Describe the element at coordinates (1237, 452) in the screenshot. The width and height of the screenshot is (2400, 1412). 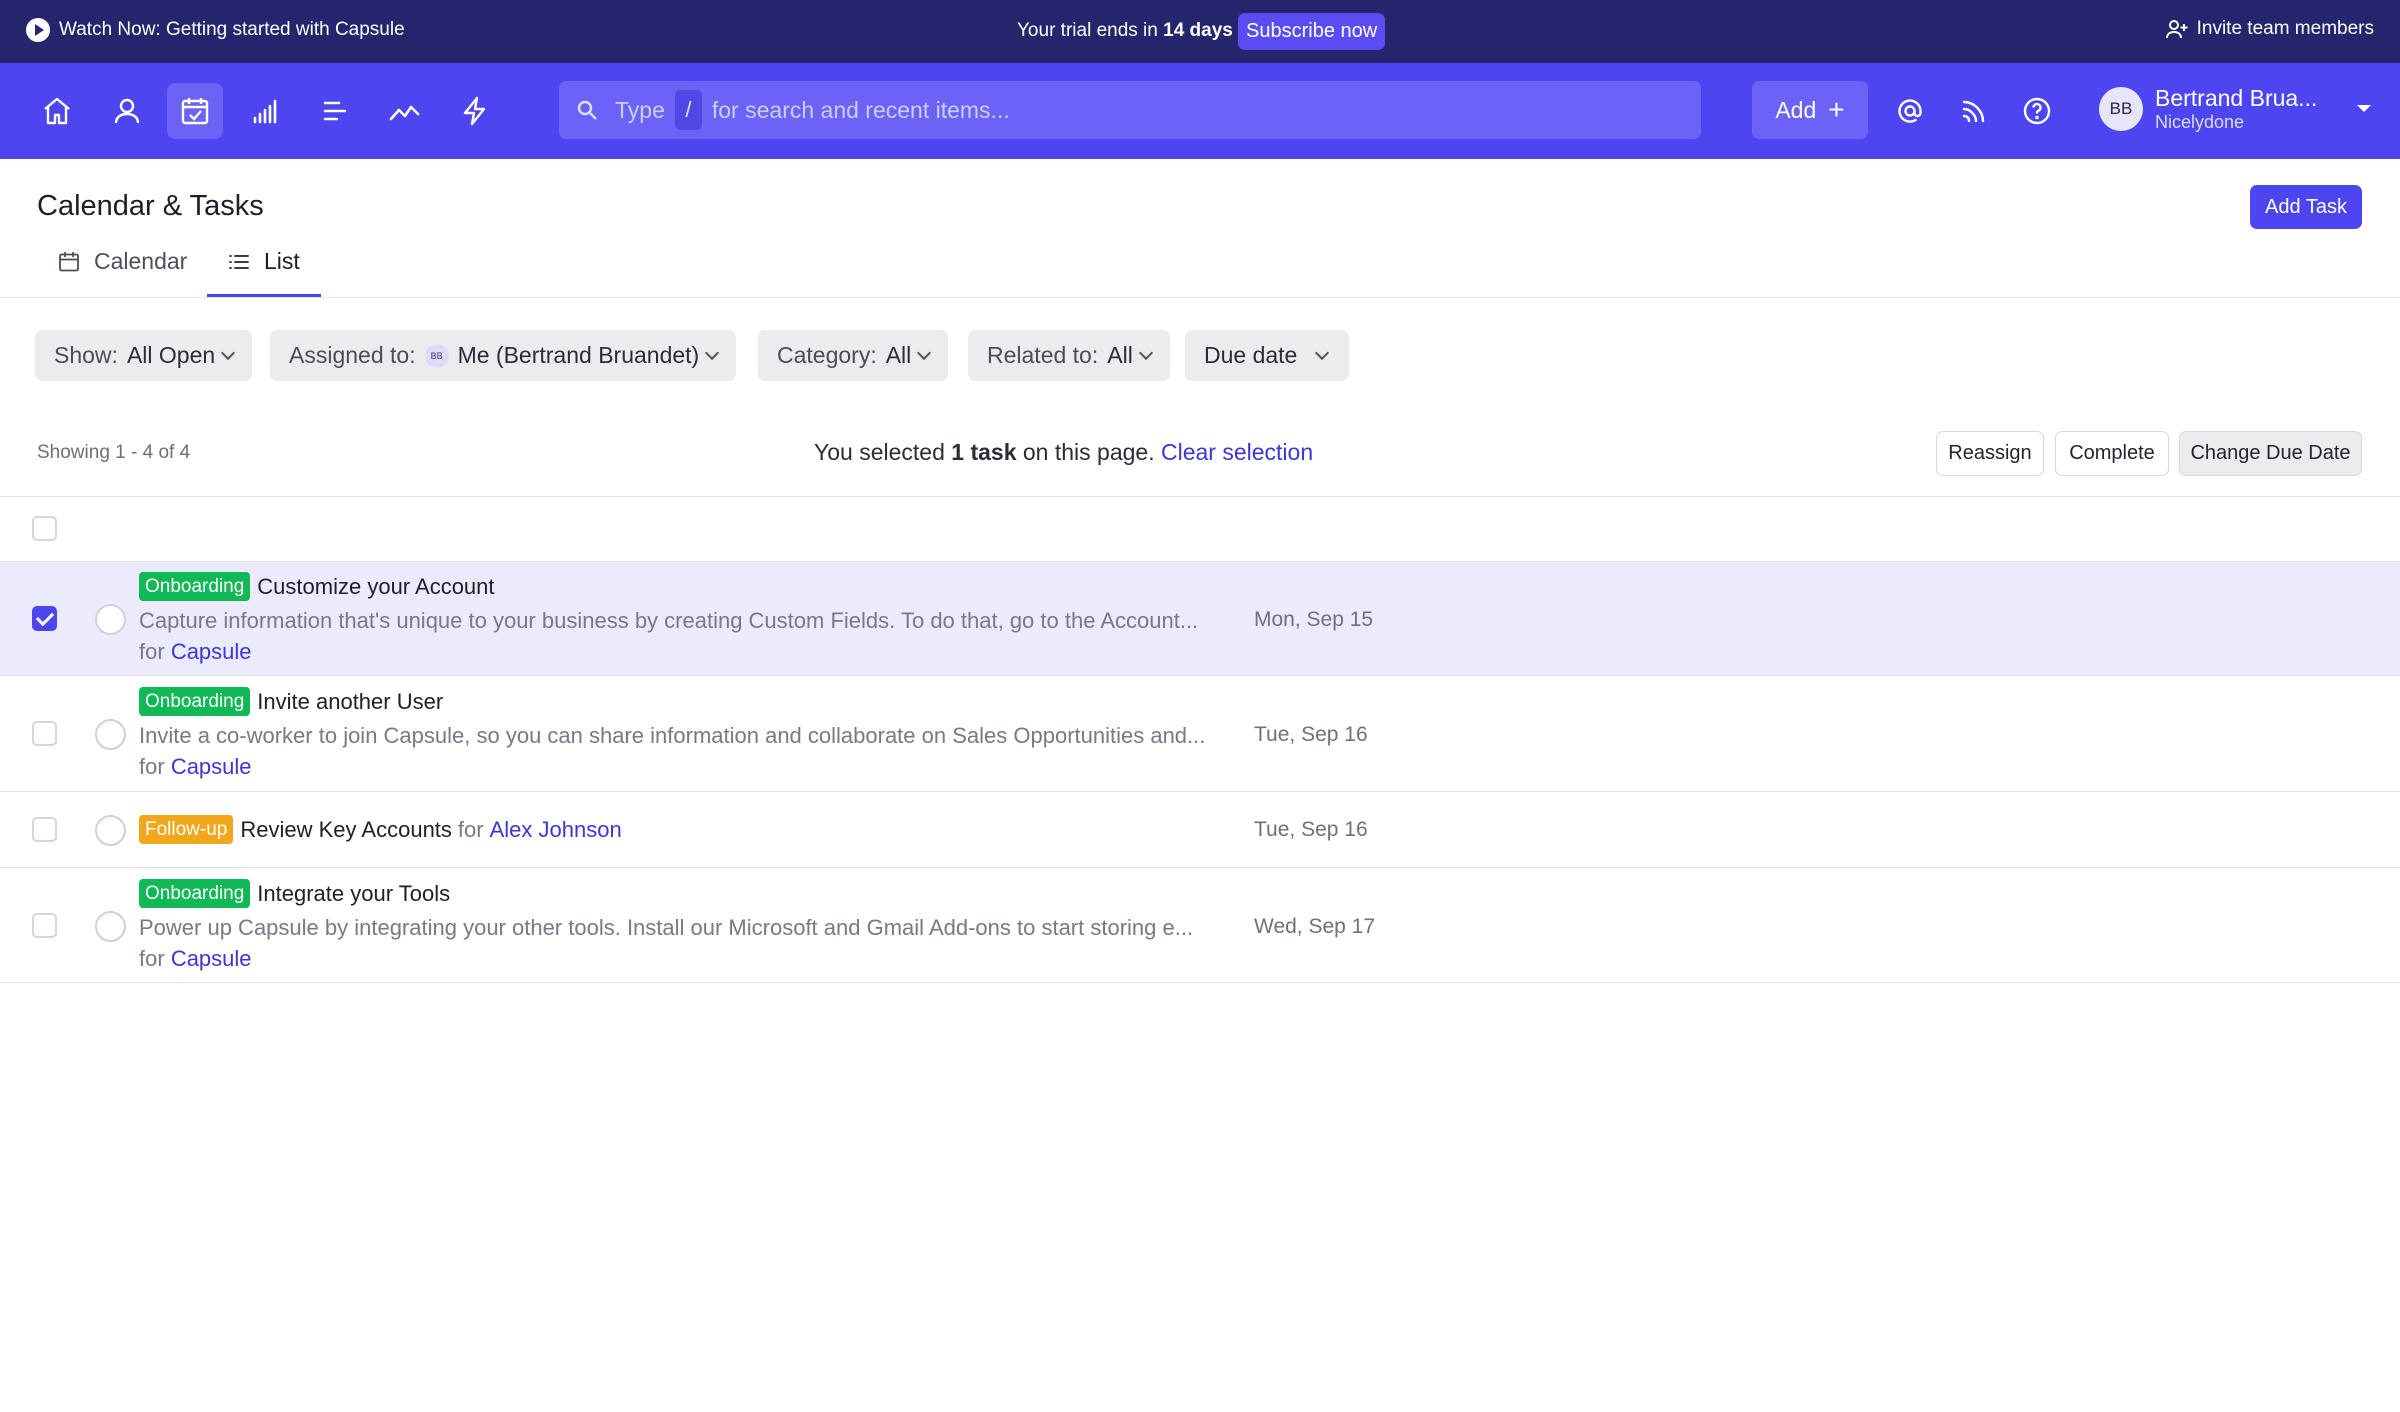
I see `clear-selection-link: Clear selection` at that location.